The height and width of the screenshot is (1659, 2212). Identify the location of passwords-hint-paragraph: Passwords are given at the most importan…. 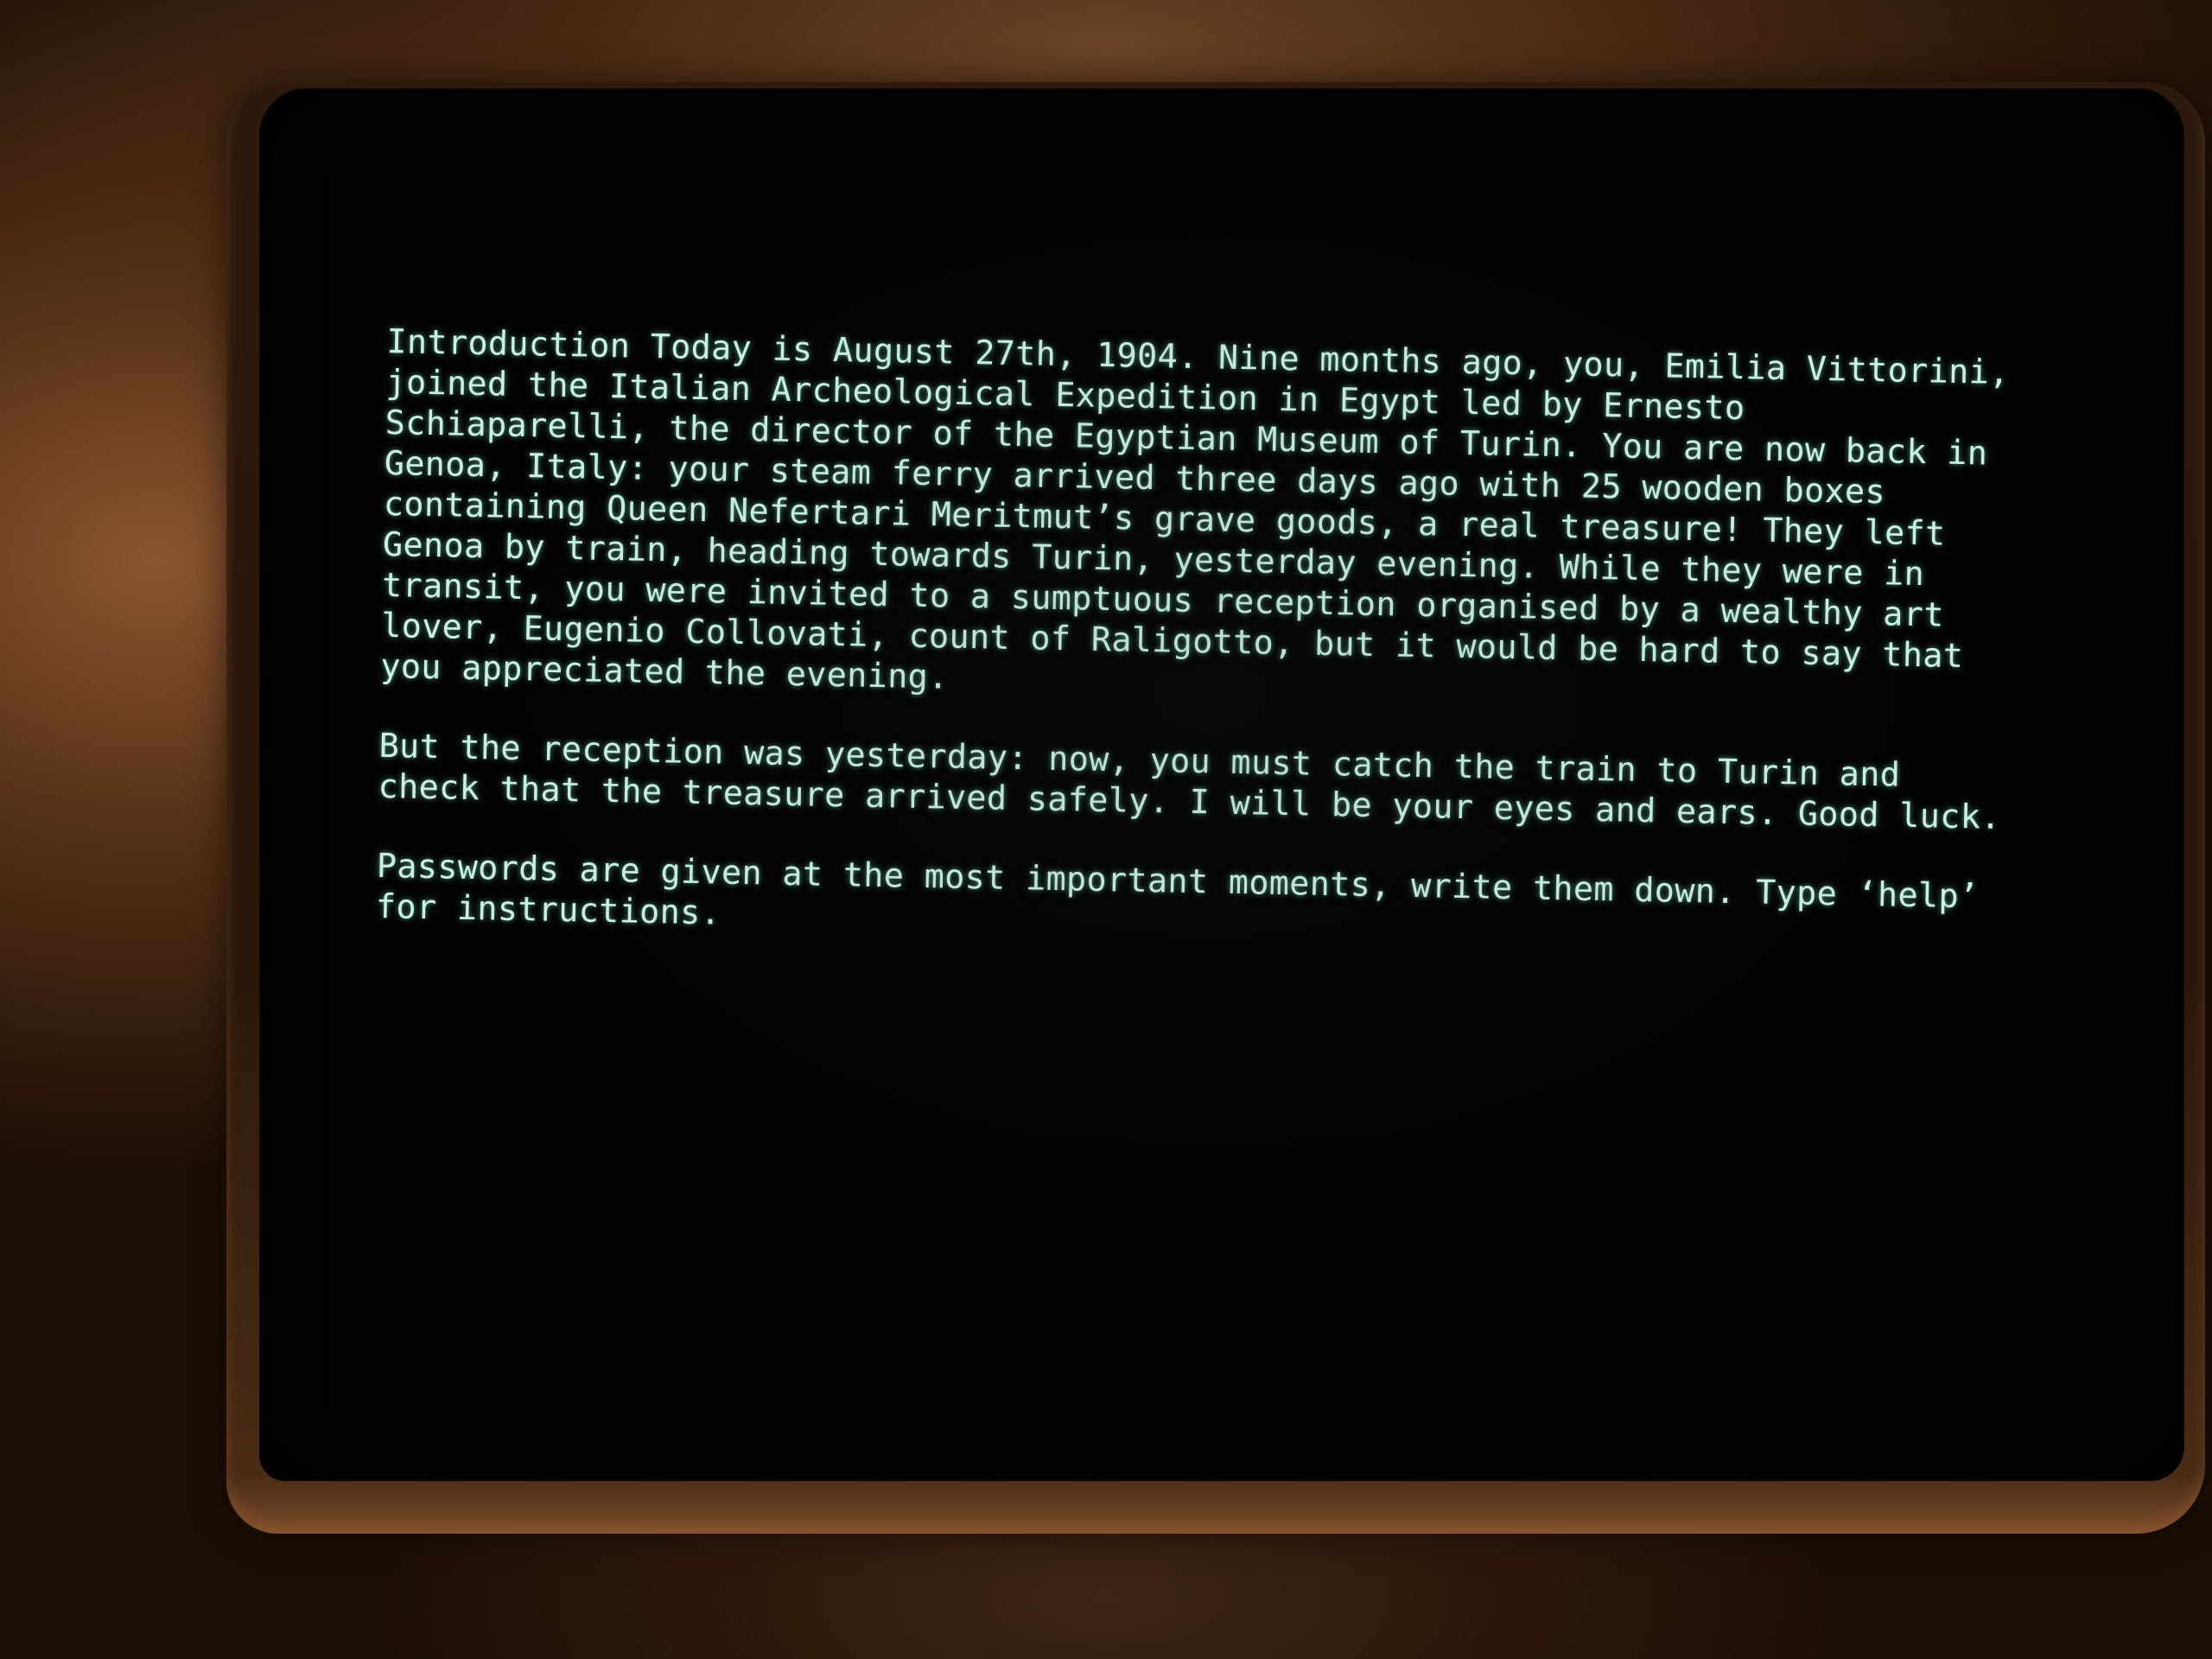
(1177, 889).